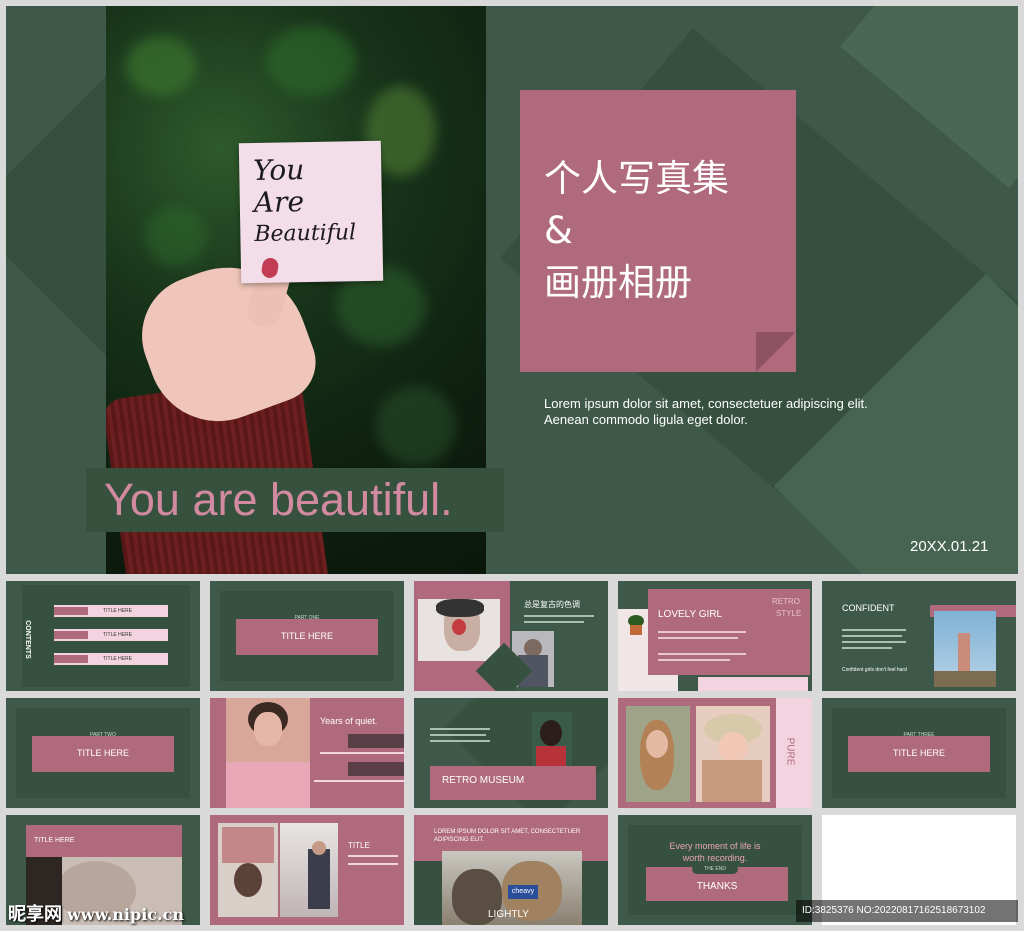 This screenshot has width=1024, height=931. Describe the element at coordinates (459, 840) in the screenshot. I see `slide-heading: ADIPISCING ELIT.` at that location.